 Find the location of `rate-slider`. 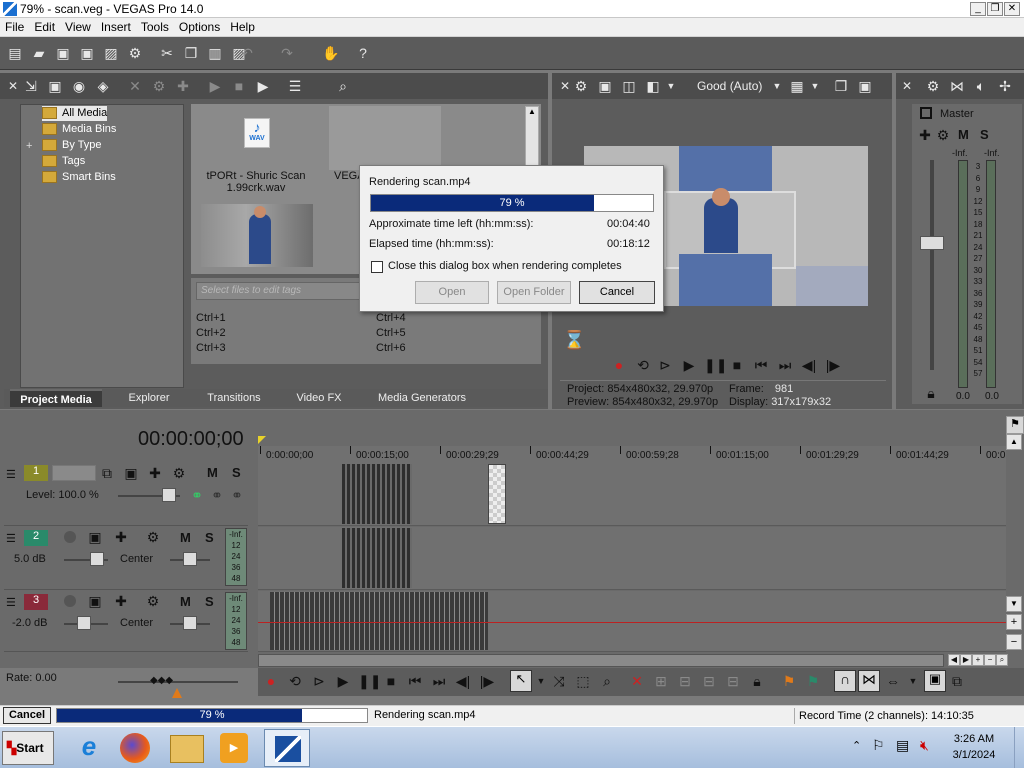

rate-slider is located at coordinates (178, 682).